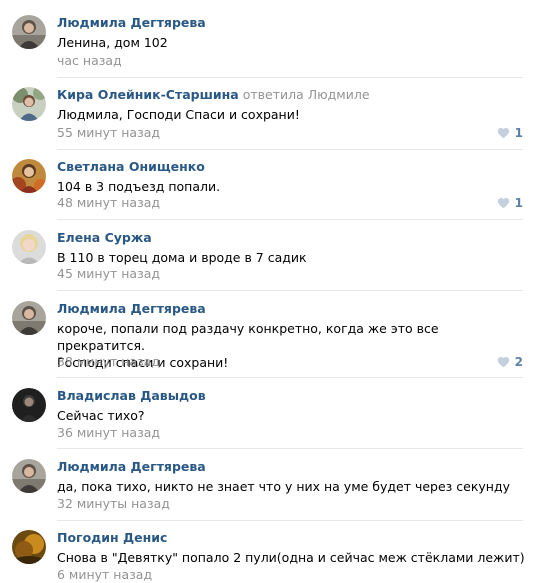 The height and width of the screenshot is (583, 541). I want to click on avatar-photo-elena, so click(29, 247).